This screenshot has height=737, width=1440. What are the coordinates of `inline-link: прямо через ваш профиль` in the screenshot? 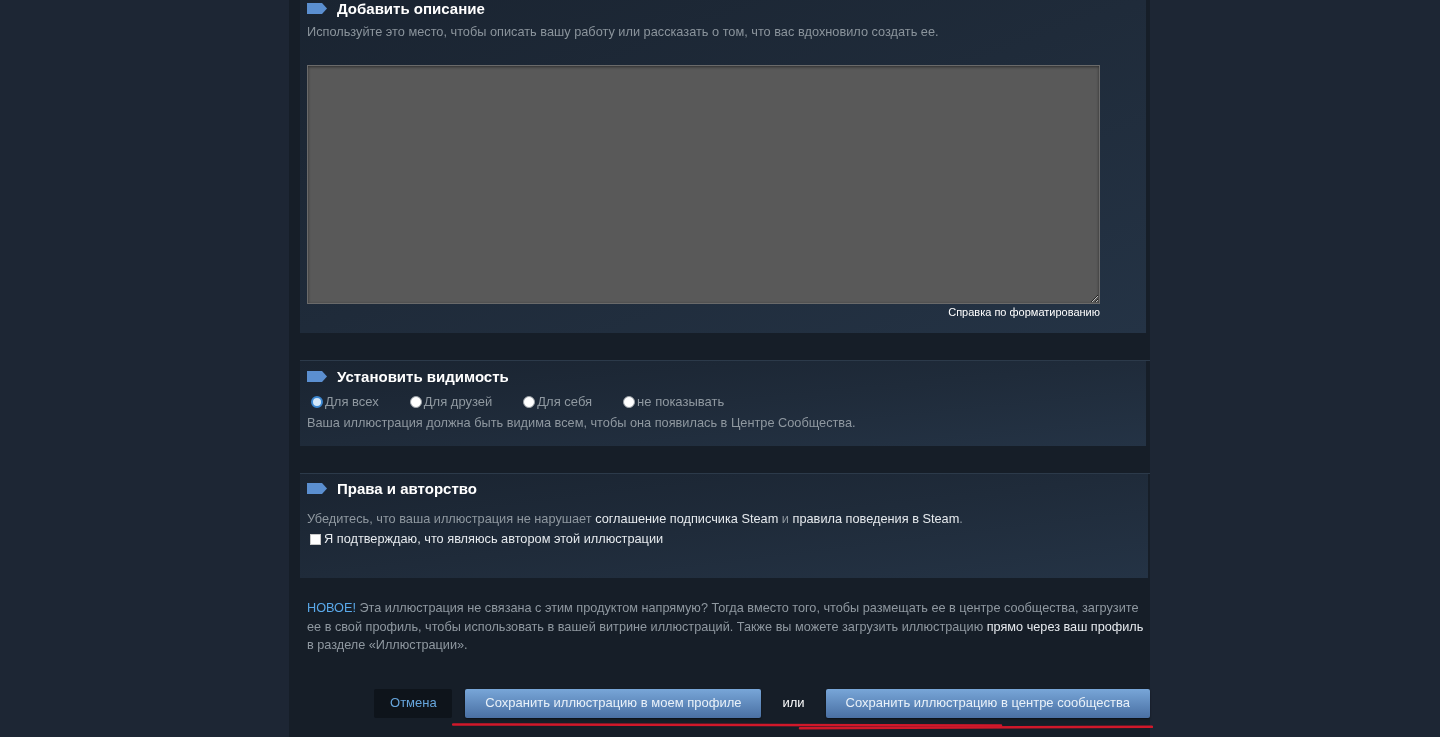 It's located at (1065, 626).